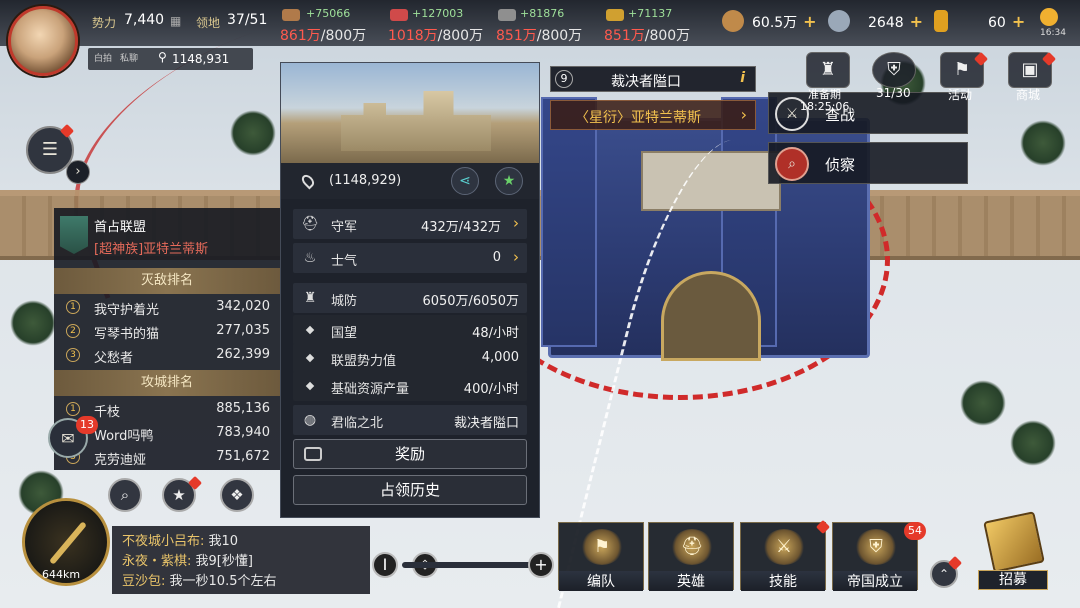  What do you see at coordinates (941, 21) in the screenshot?
I see `gold-ingot-icon` at bounding box center [941, 21].